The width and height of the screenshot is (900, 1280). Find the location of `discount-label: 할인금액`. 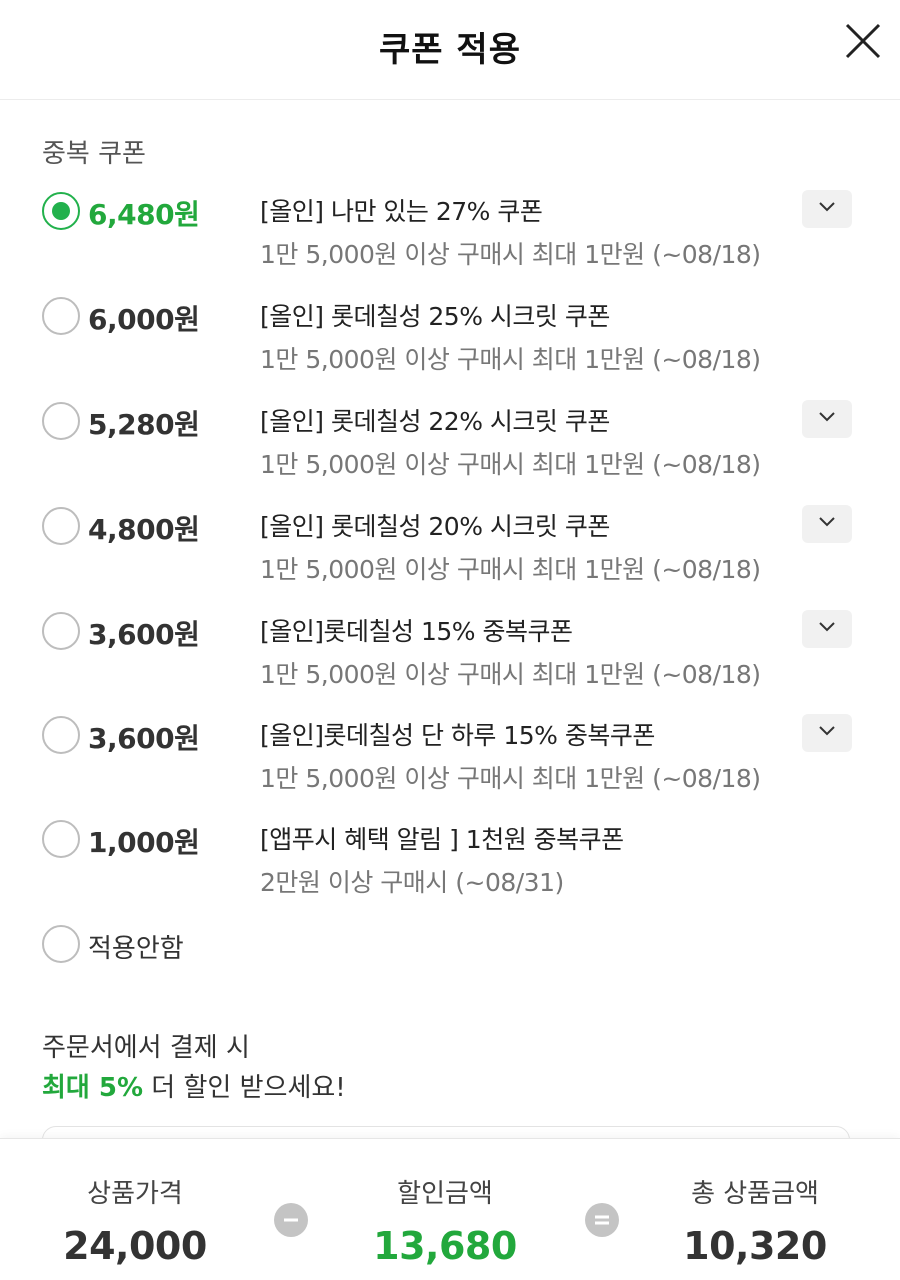

discount-label: 할인금액 is located at coordinates (445, 1194).